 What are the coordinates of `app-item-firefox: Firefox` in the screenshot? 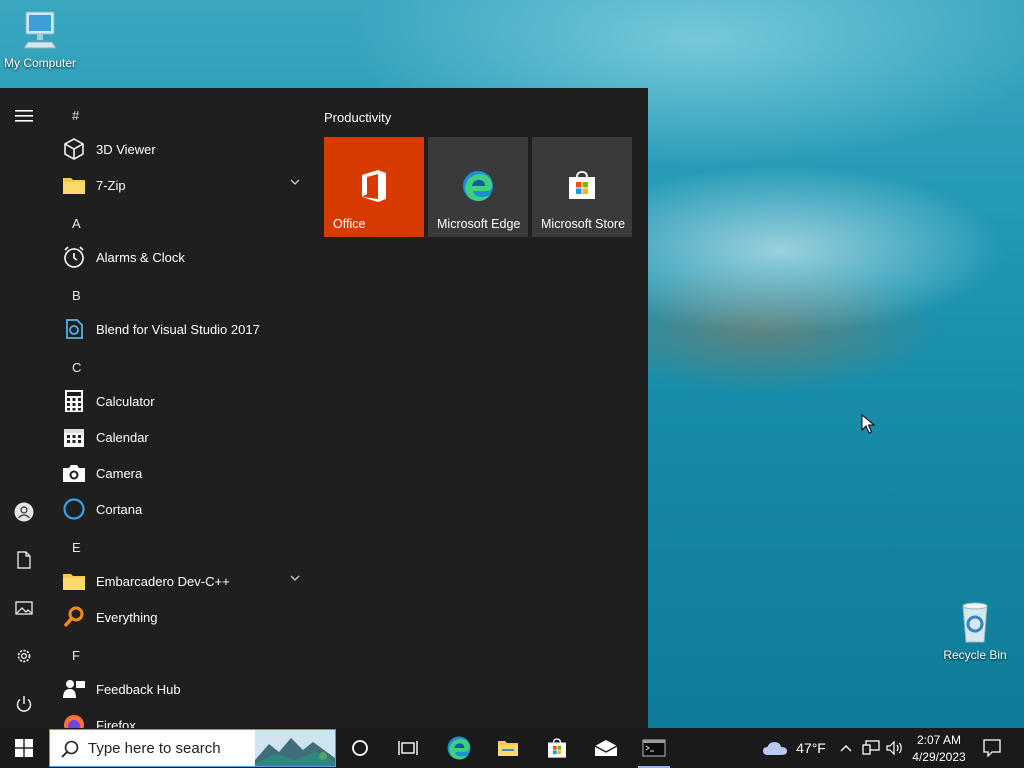 It's located at (185, 717).